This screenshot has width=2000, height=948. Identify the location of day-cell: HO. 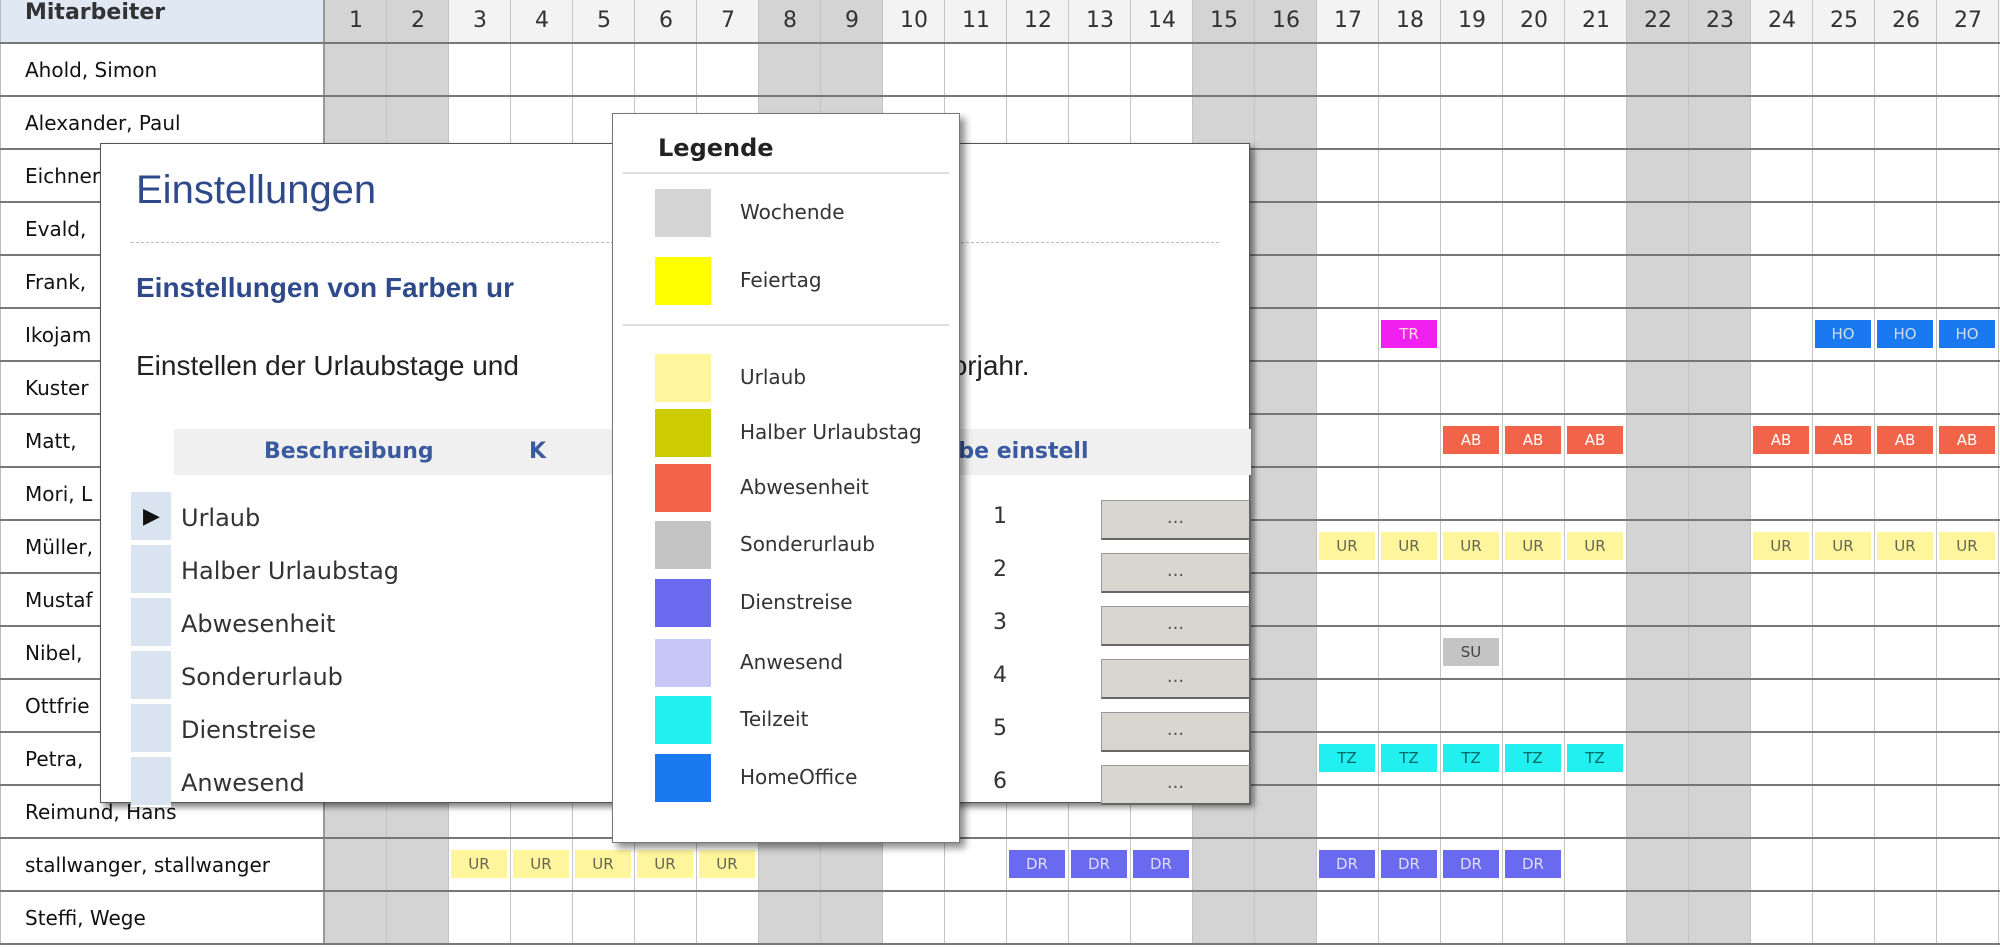
(1968, 334).